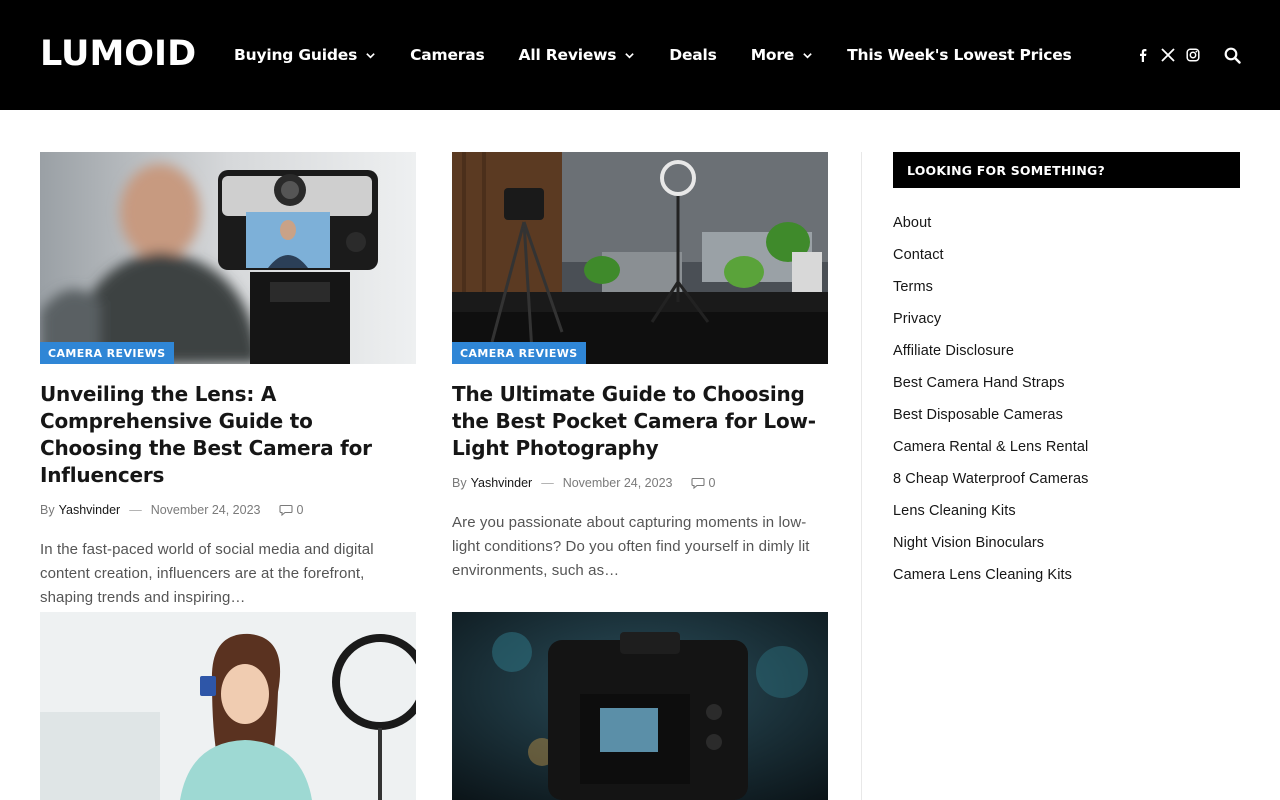 The width and height of the screenshot is (1280, 800). Describe the element at coordinates (1066, 293) in the screenshot. I see `sidebar-link-terms: Terms` at that location.